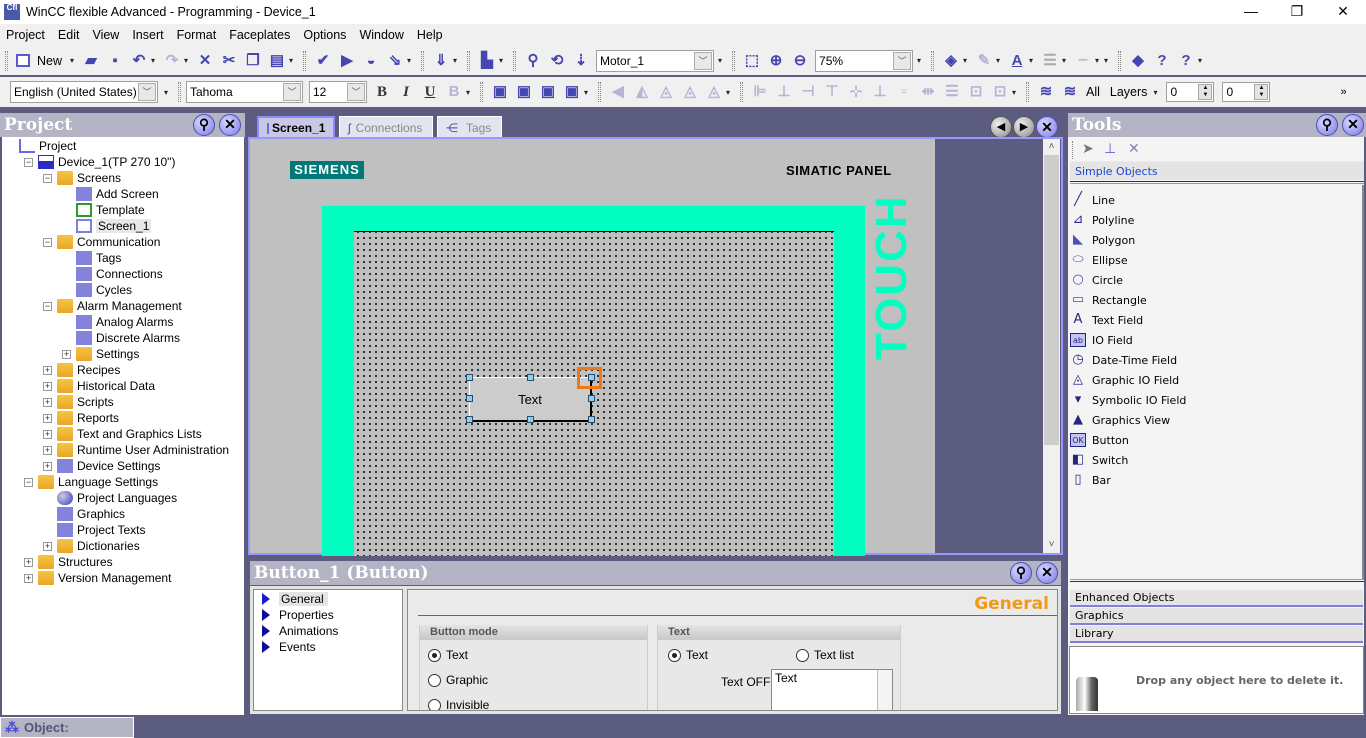 The width and height of the screenshot is (1366, 738). Describe the element at coordinates (73, 60) in the screenshot. I see `new-dropdown: ▾` at that location.